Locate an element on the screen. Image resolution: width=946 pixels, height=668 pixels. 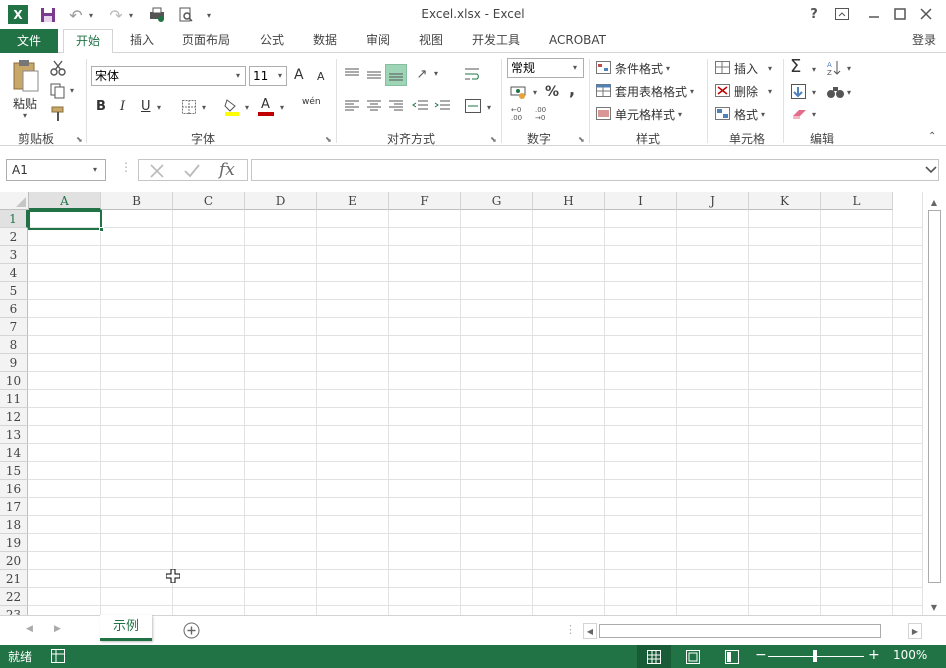
active-cell-a1 is located at coordinates (65, 220).